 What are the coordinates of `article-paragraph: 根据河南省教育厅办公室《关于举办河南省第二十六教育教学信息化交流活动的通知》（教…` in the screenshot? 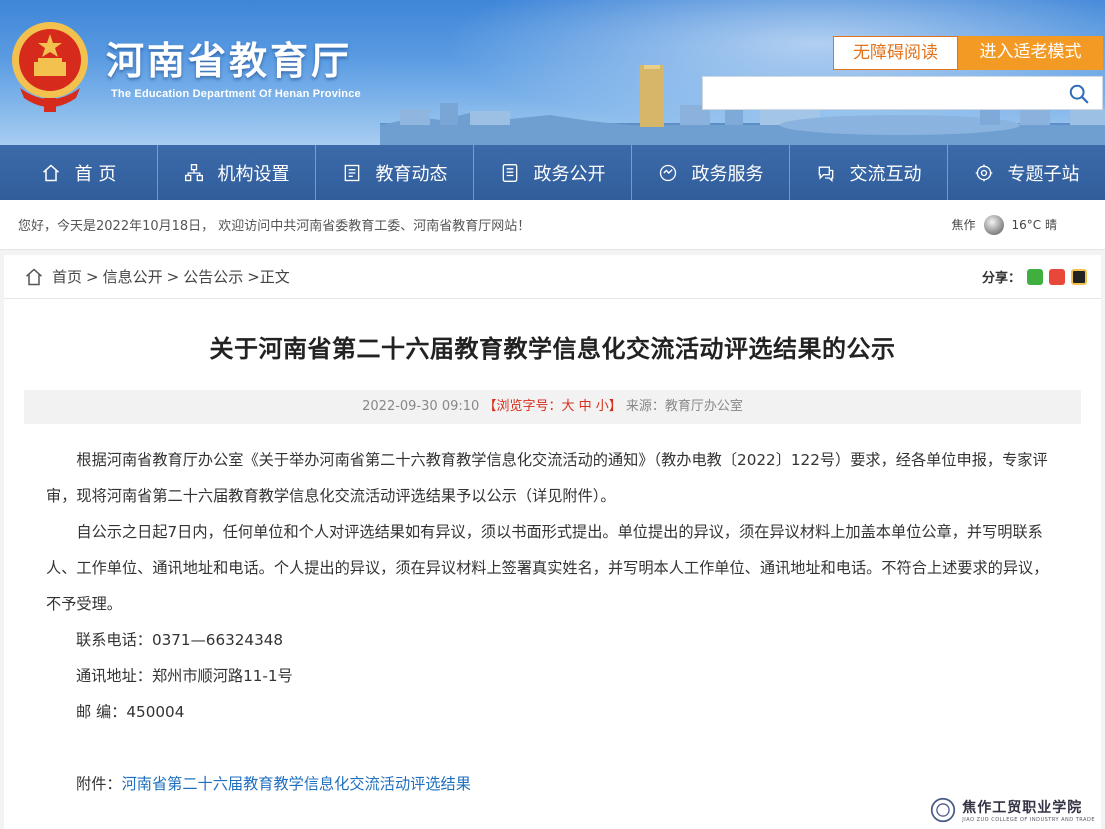 It's located at (547, 478).